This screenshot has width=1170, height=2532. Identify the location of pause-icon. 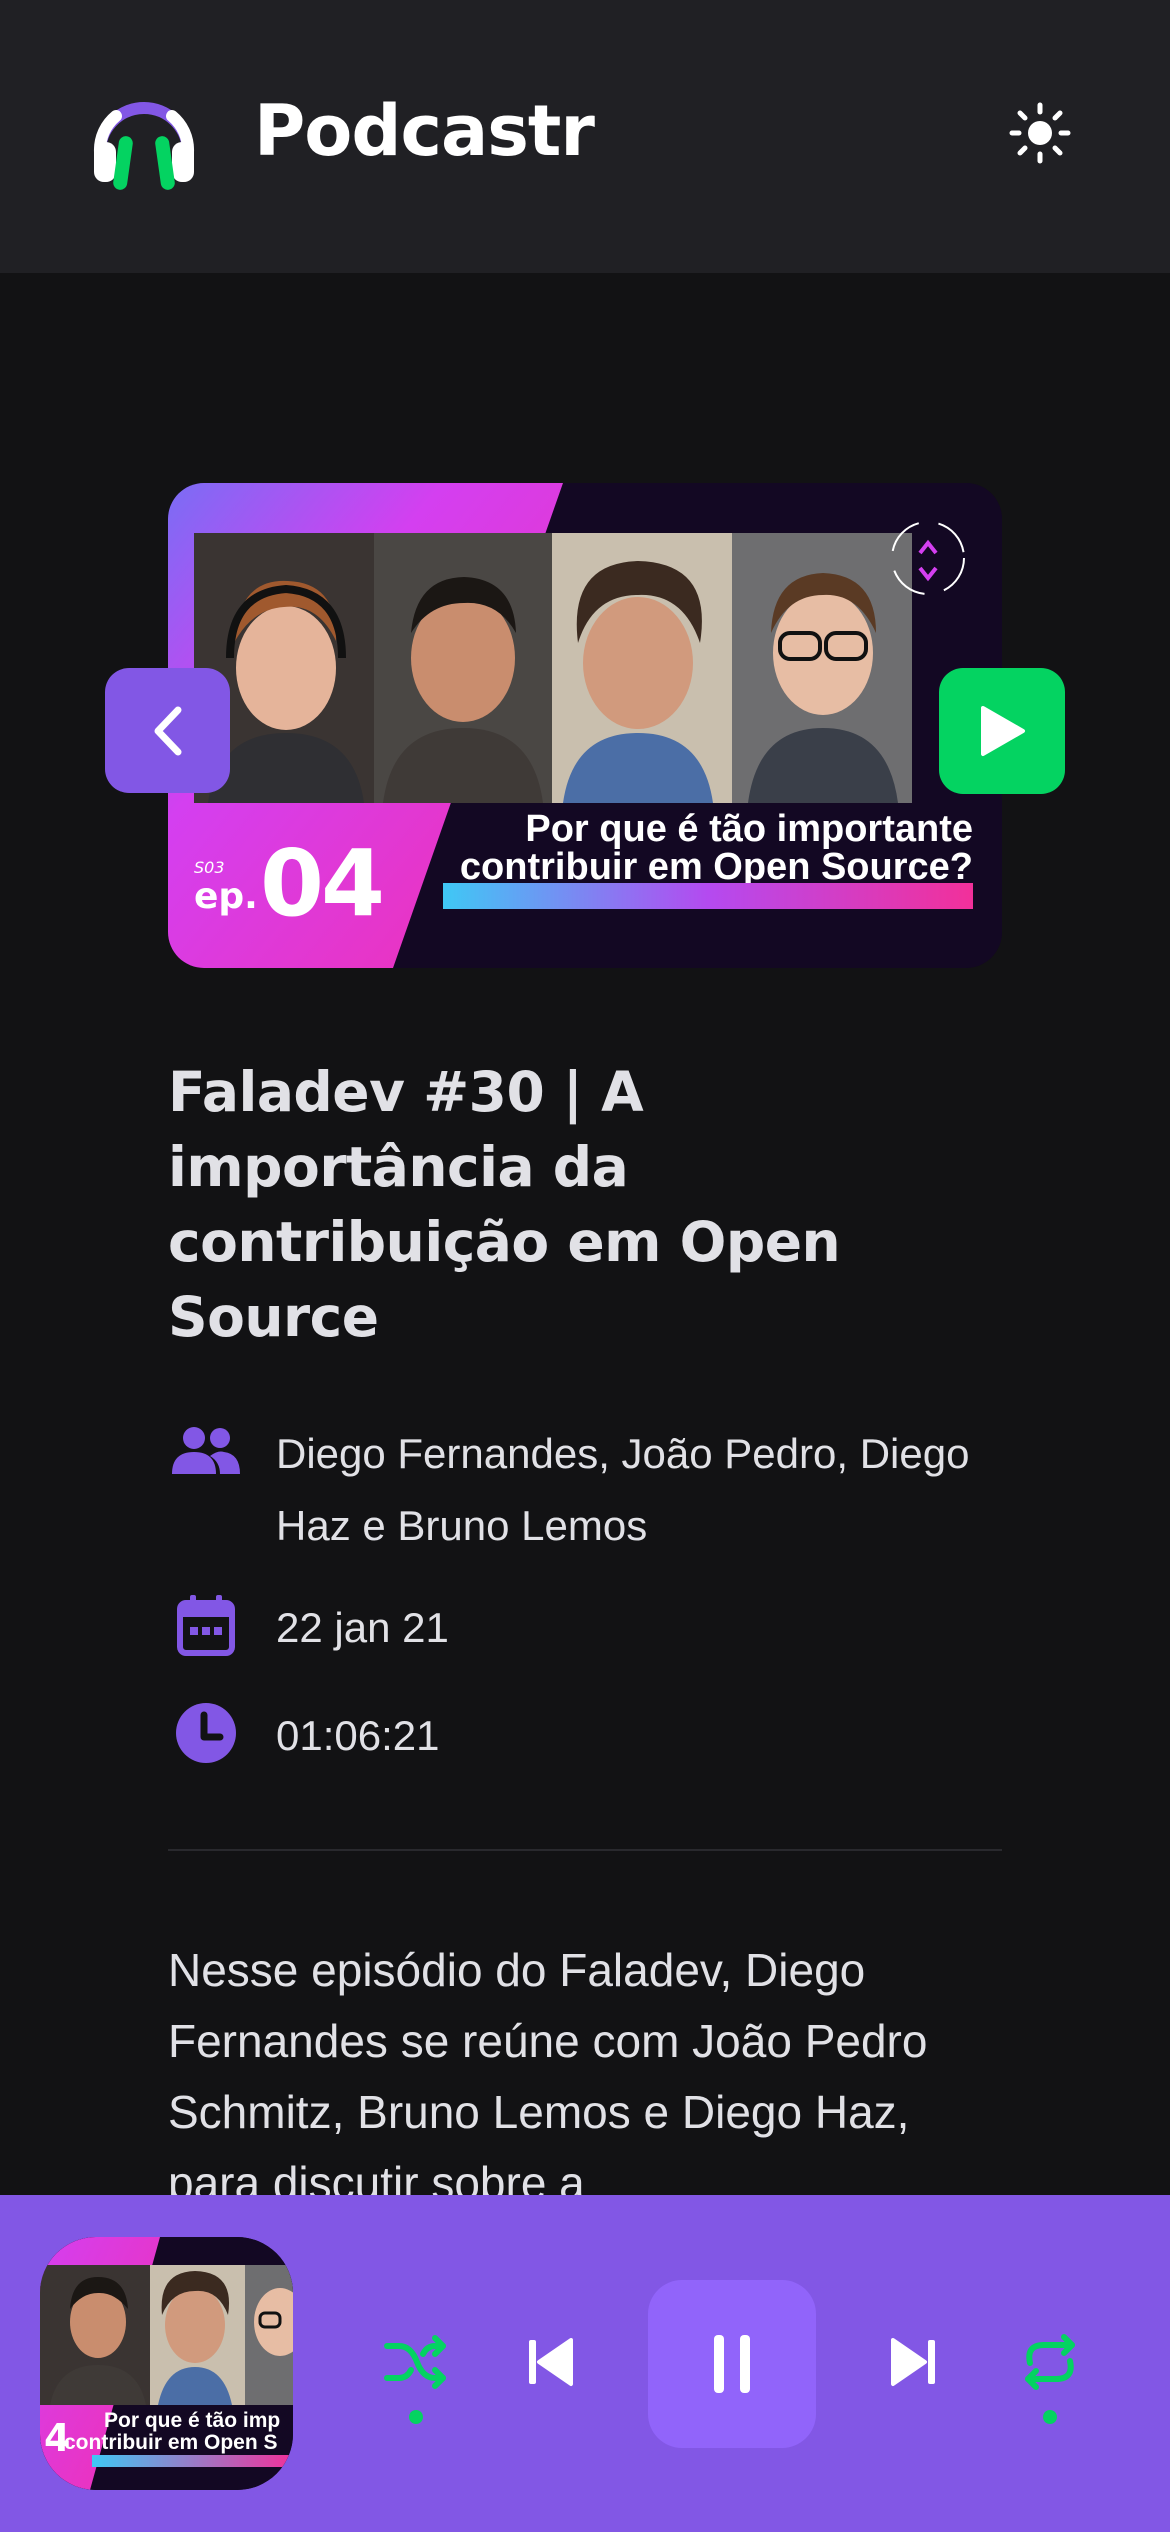
(732, 2364).